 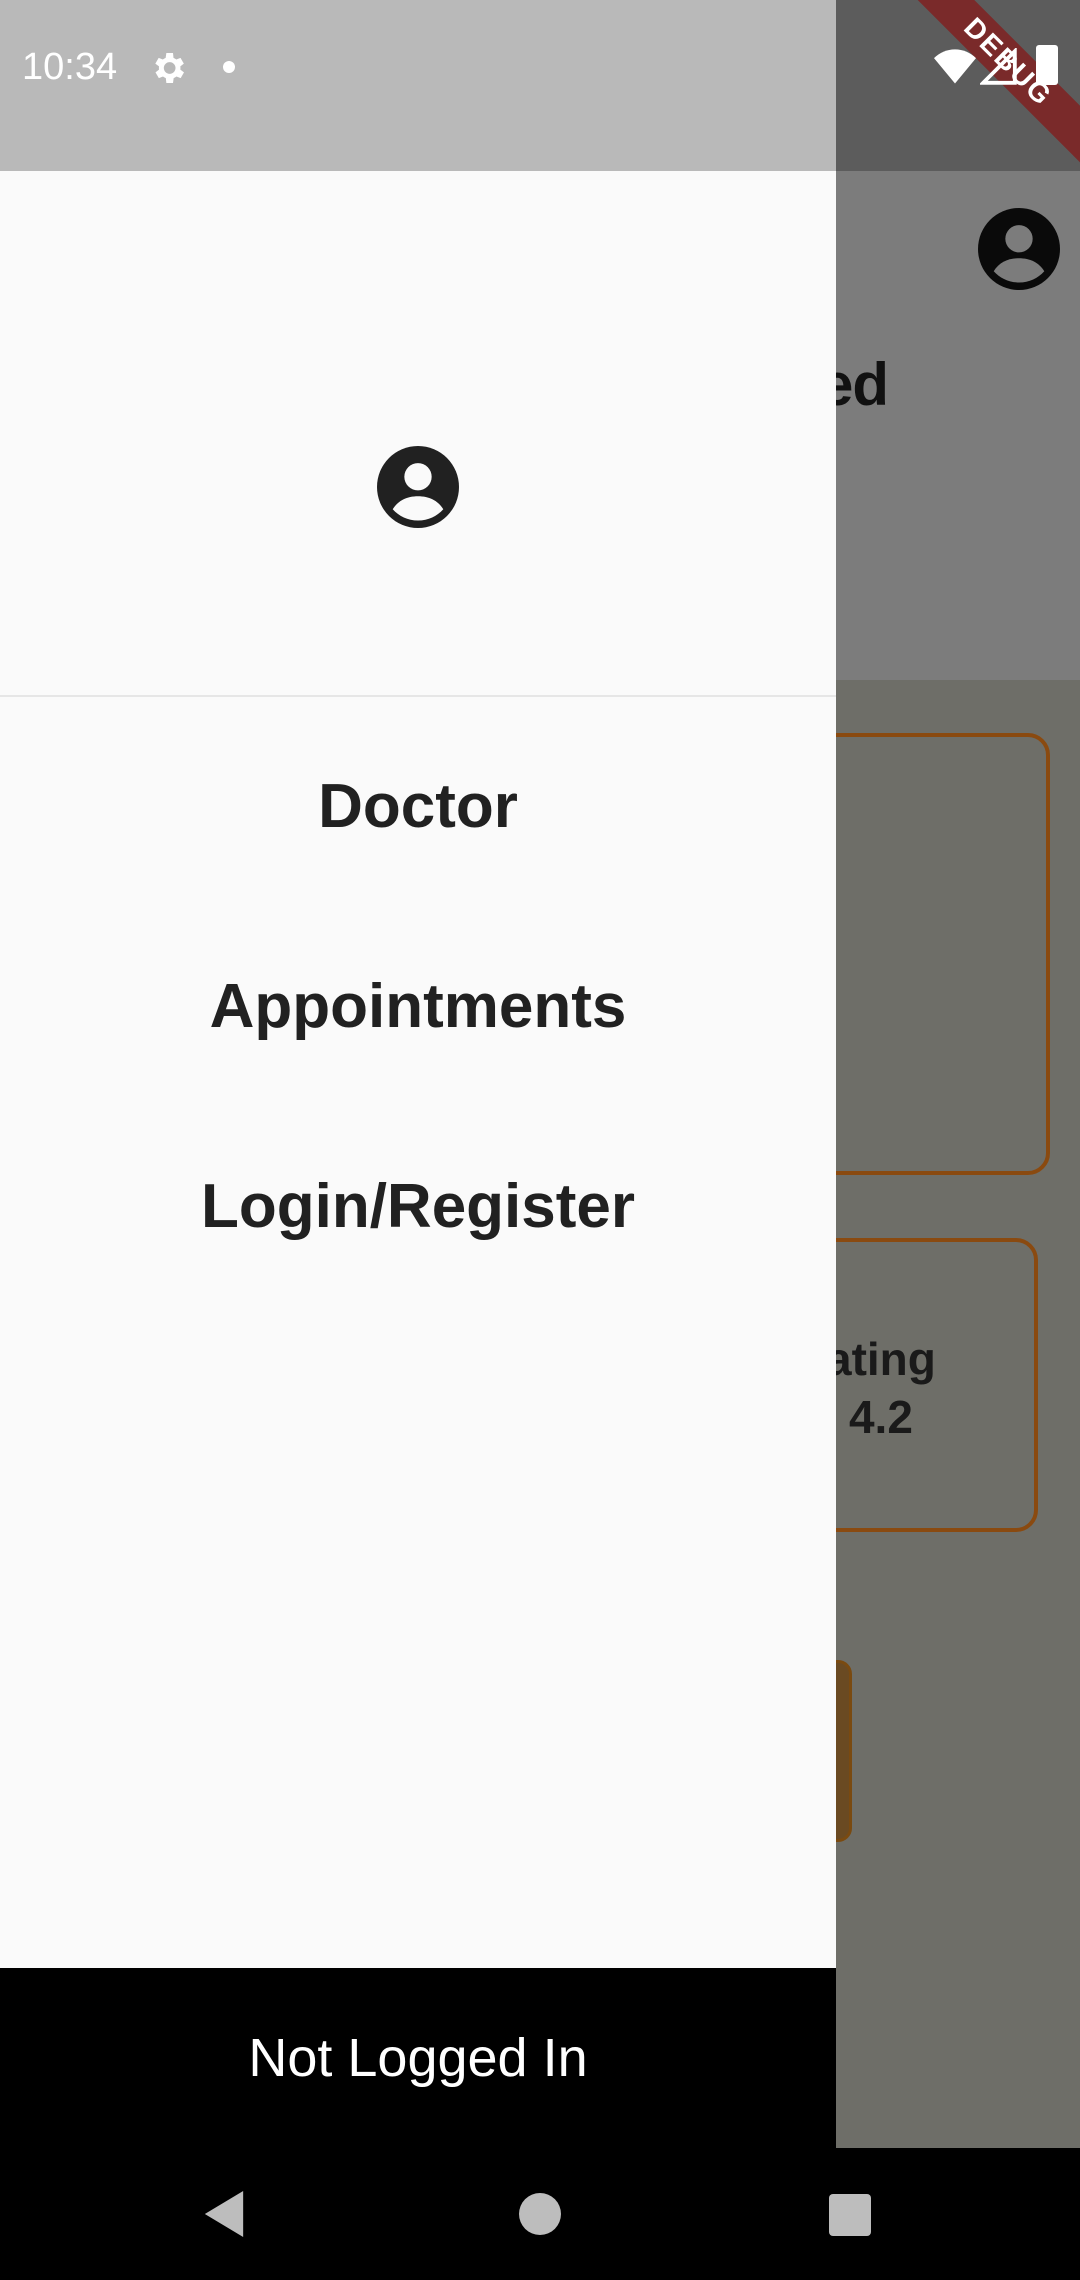 I want to click on menu-item-login-register: Login/Register, so click(x=418, y=1206).